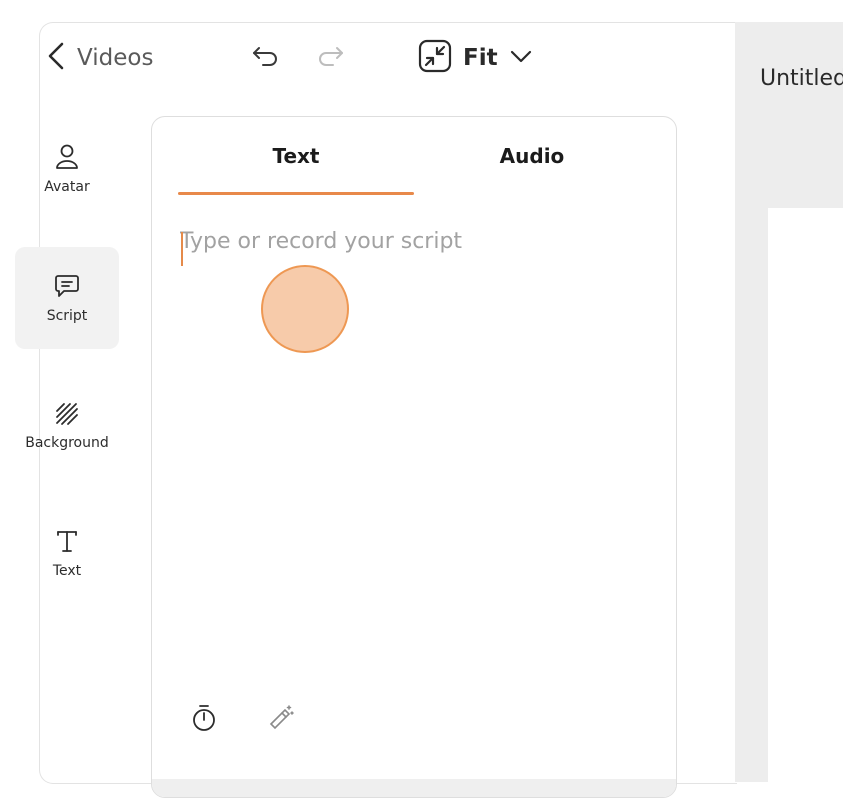 Image resolution: width=843 pixels, height=800 pixels. I want to click on sidebar-item-background: Background, so click(67, 426).